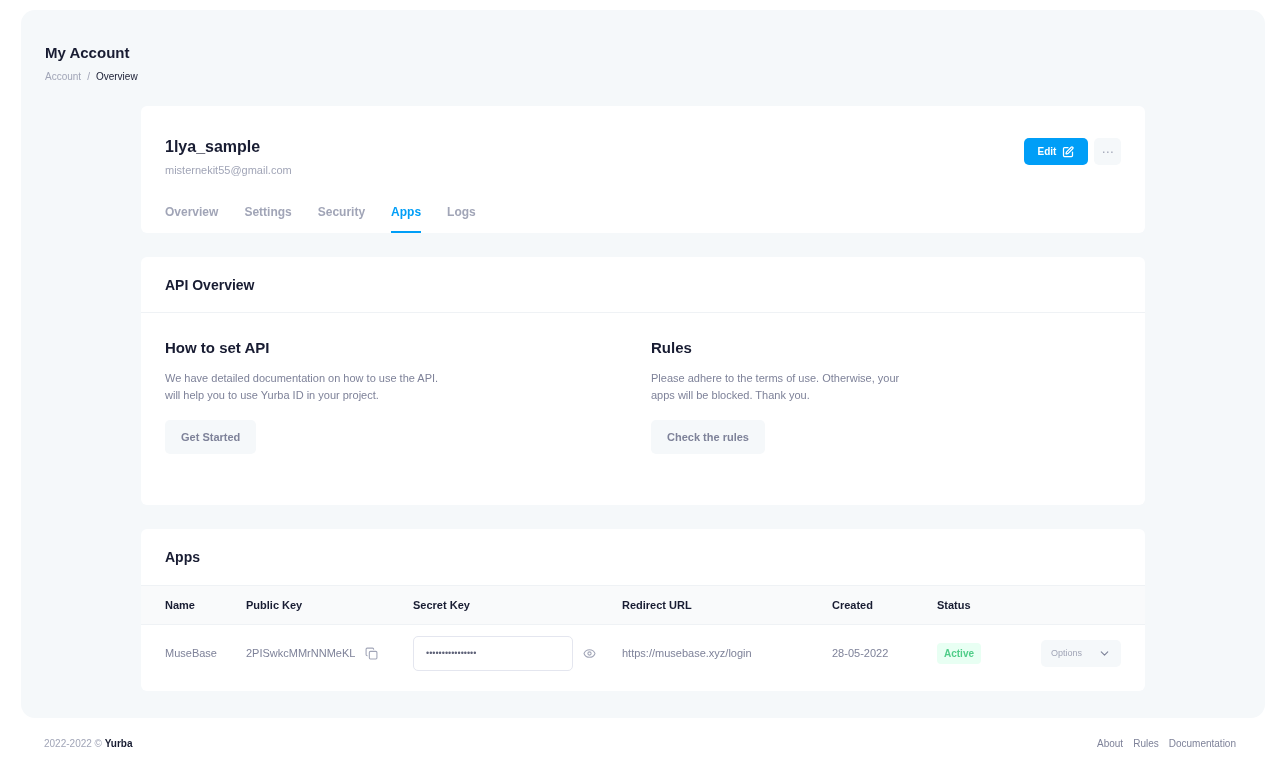 Image resolution: width=1280 pixels, height=768 pixels. Describe the element at coordinates (776, 387) in the screenshot. I see `section-text: Please adhere to the terms of use. Otherwise, your apps will be blocked. Thank you.` at that location.